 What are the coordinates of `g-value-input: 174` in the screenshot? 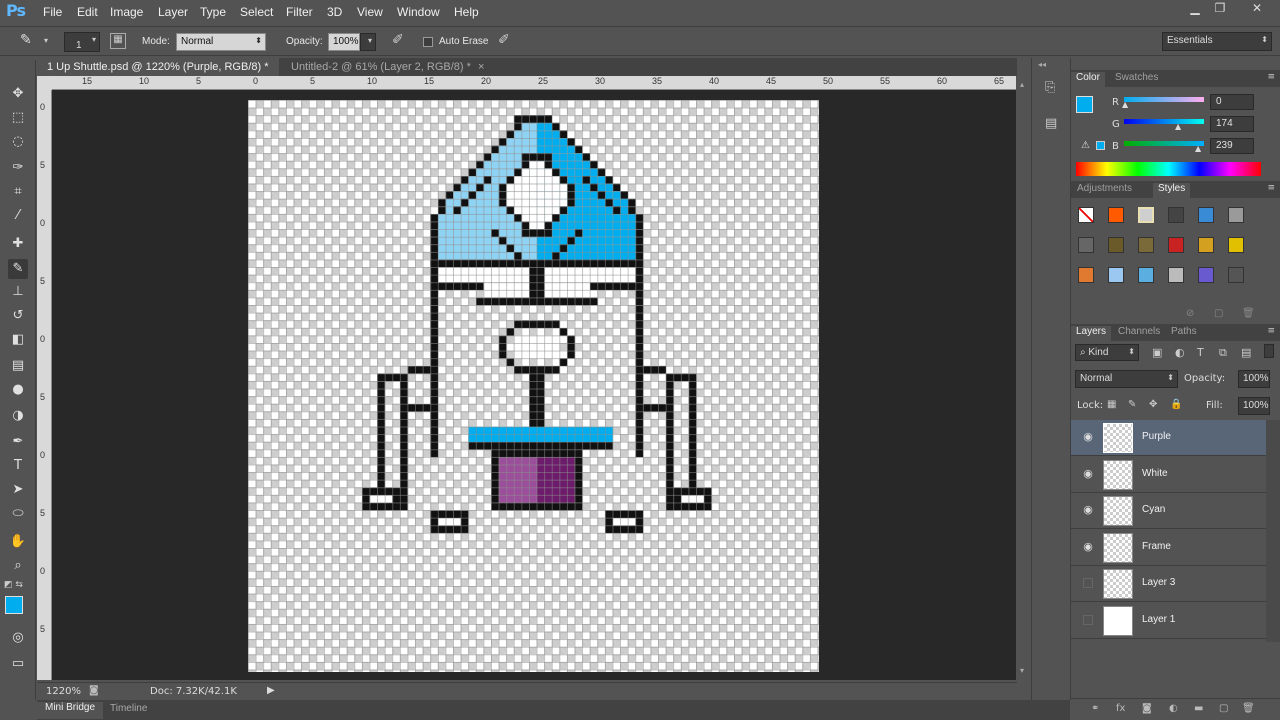 It's located at (1232, 124).